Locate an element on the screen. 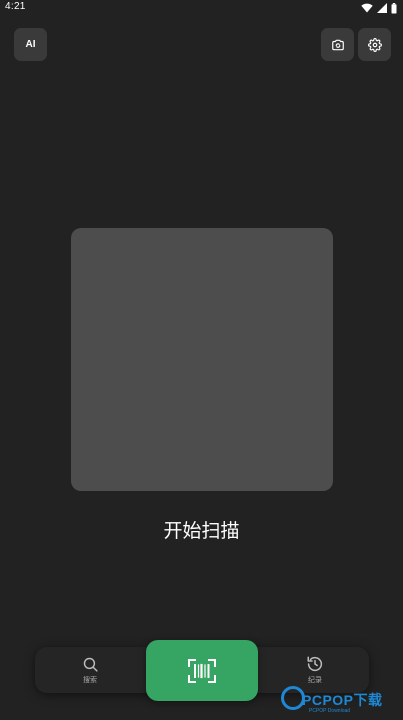  ai-button: AI is located at coordinates (30, 44).